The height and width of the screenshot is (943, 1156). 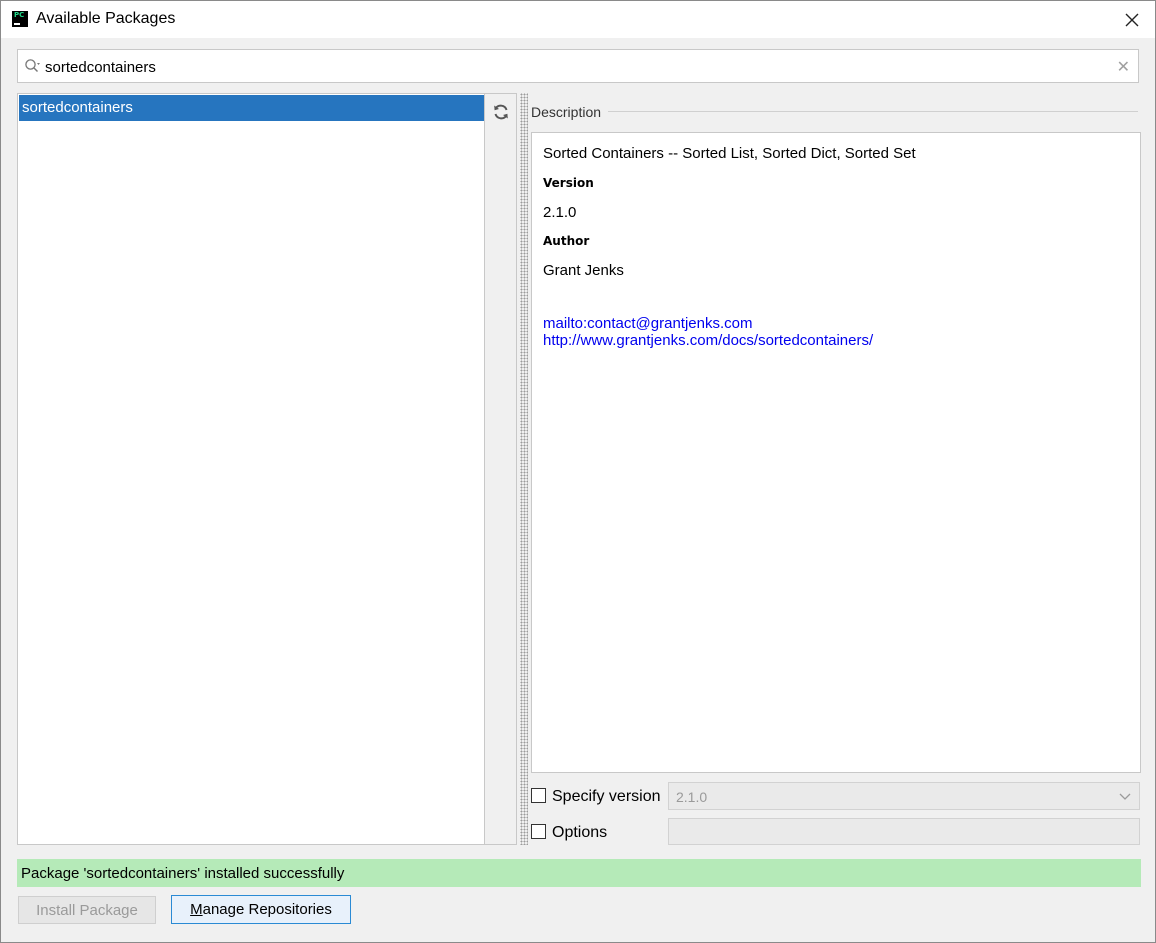 What do you see at coordinates (100, 67) in the screenshot?
I see `search-input: sortedcontainers` at bounding box center [100, 67].